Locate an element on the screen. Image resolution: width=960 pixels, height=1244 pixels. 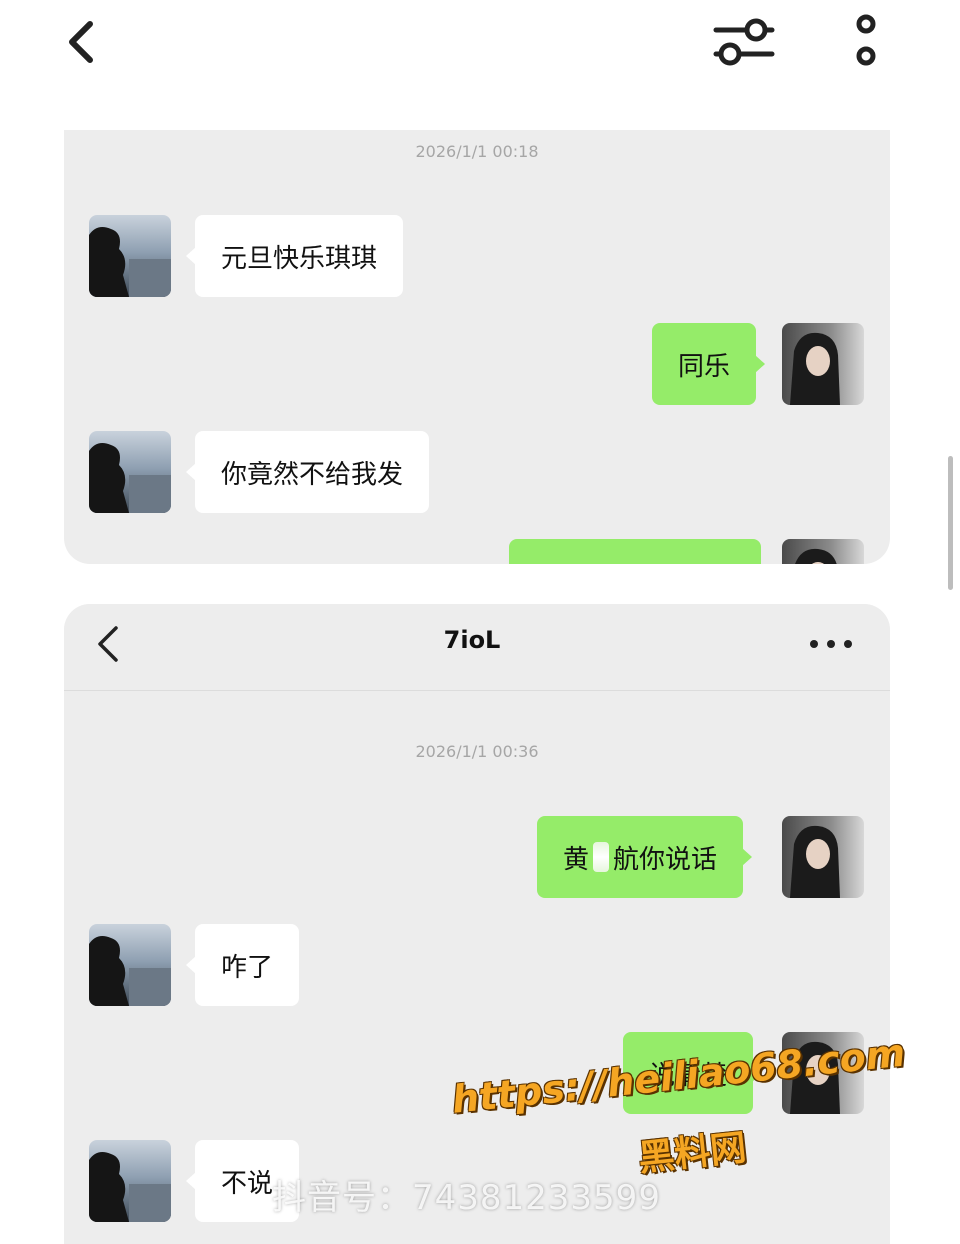
message-text: 不说 is located at coordinates (247, 1183).